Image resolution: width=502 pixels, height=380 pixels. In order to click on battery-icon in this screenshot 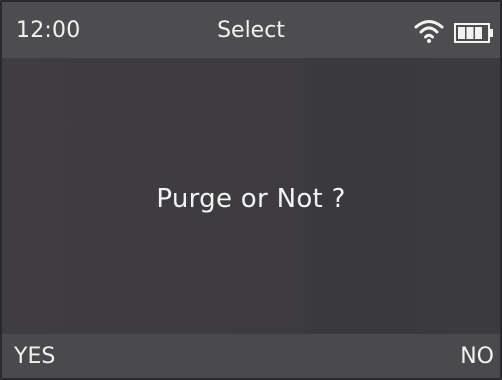, I will do `click(473, 33)`.